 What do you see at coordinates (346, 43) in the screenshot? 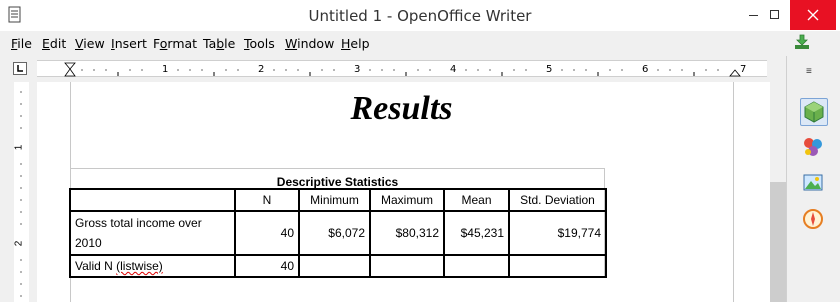
I see `menu-help-mnemonic: H` at bounding box center [346, 43].